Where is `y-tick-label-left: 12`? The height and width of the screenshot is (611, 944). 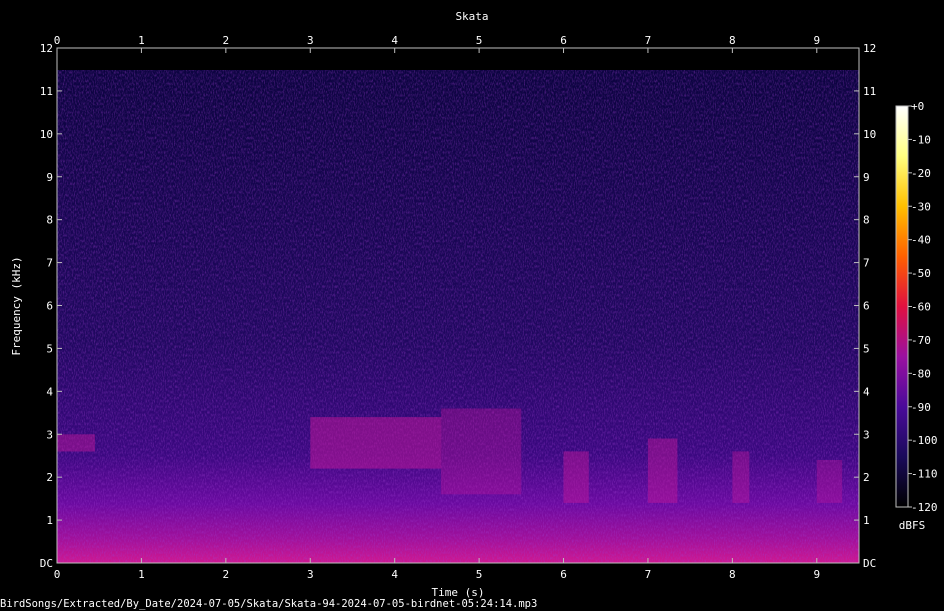
y-tick-label-left: 12 is located at coordinates (46, 48).